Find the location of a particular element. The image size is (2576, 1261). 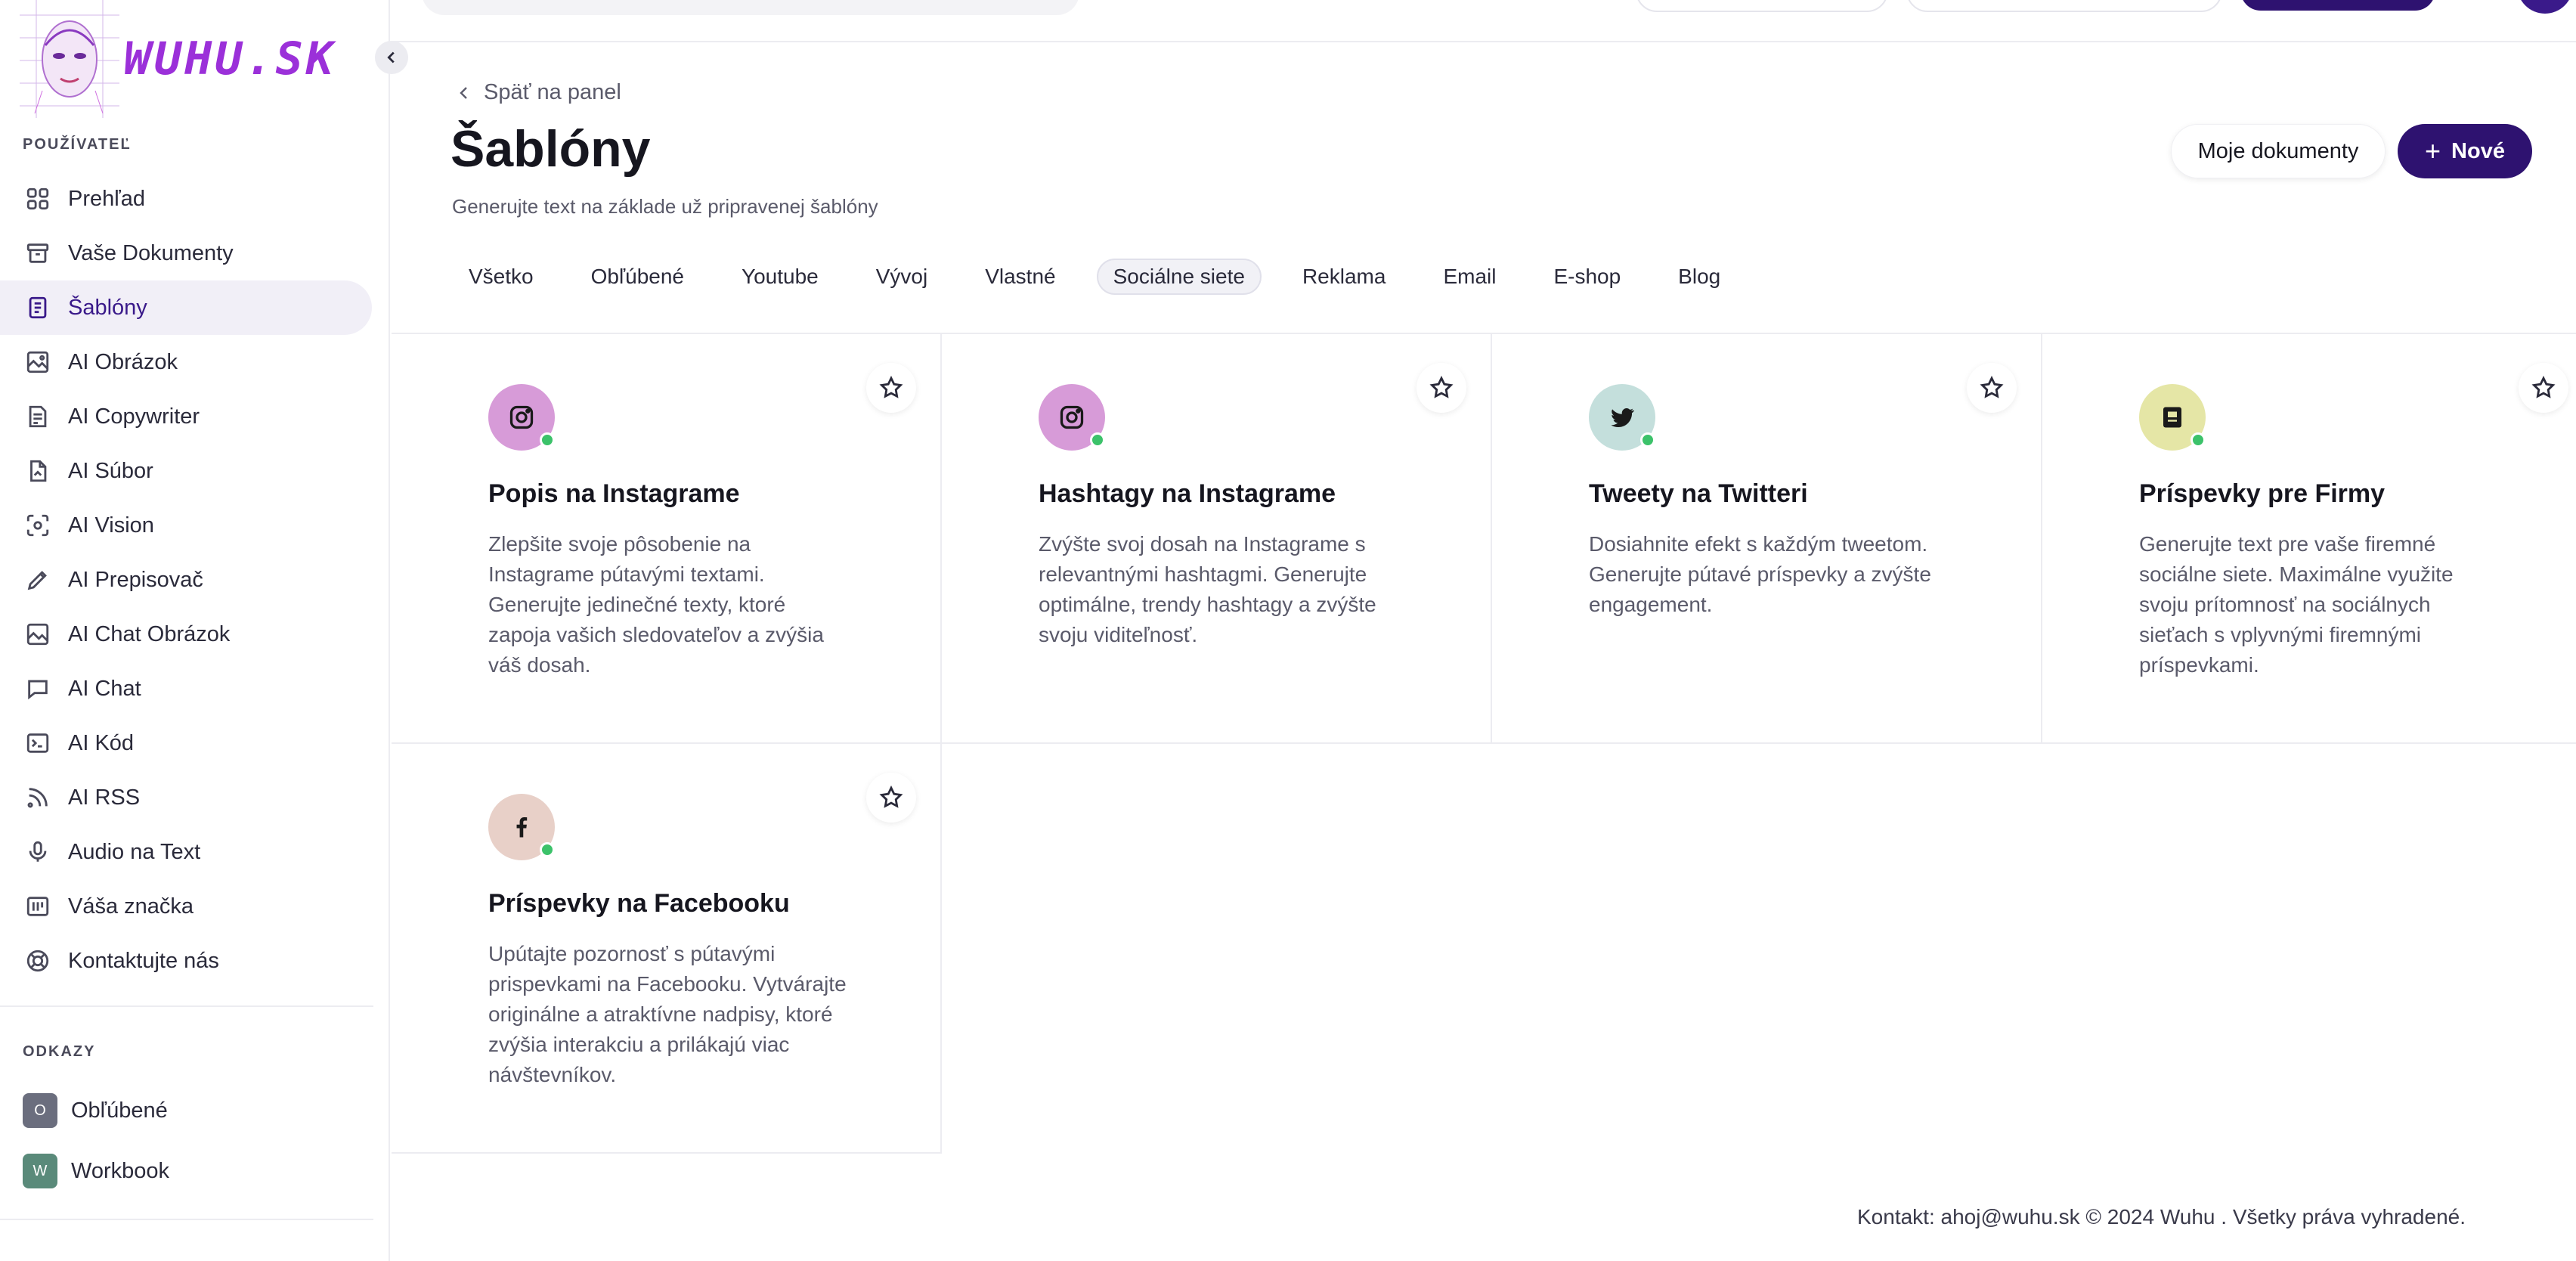

top-bar-primary-button is located at coordinates (2337, 5).